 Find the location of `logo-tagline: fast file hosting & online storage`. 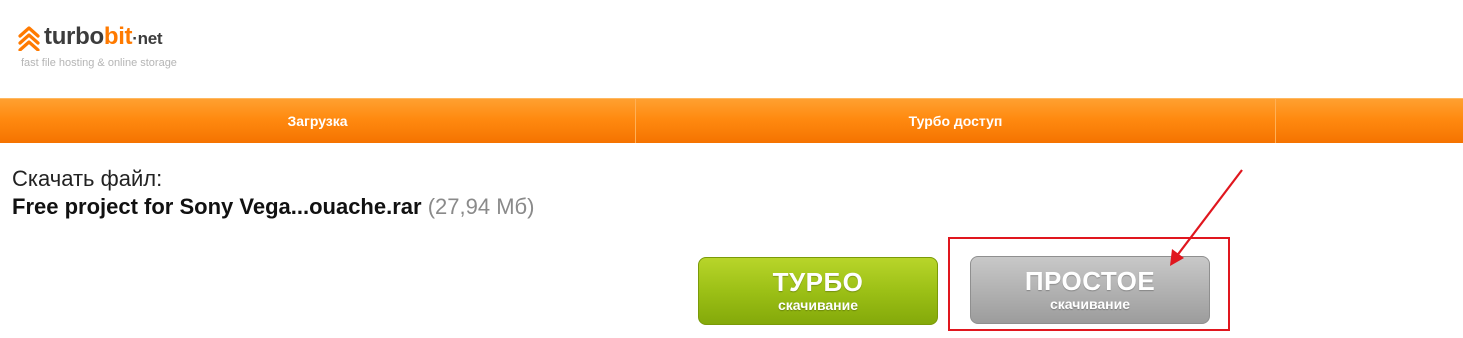

logo-tagline: fast file hosting & online storage is located at coordinates (99, 63).